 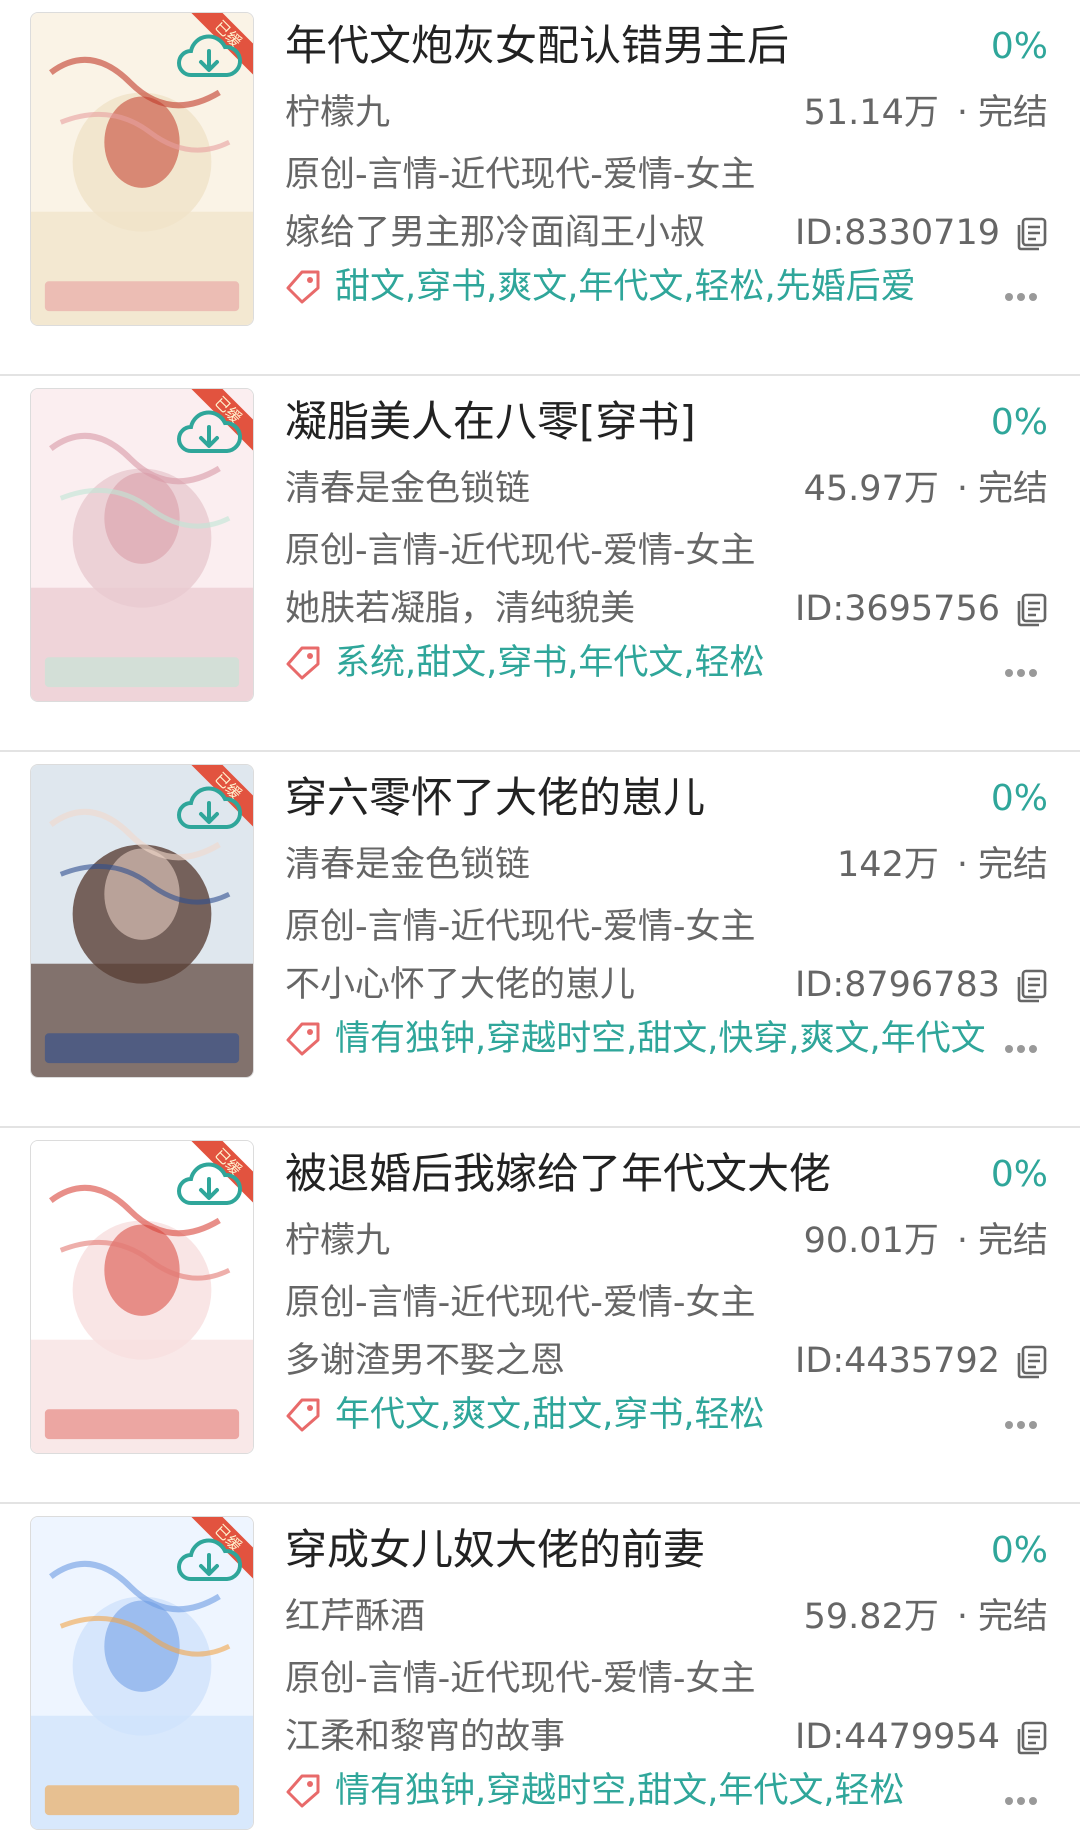 I want to click on book-id: ID:8330719, so click(x=897, y=233).